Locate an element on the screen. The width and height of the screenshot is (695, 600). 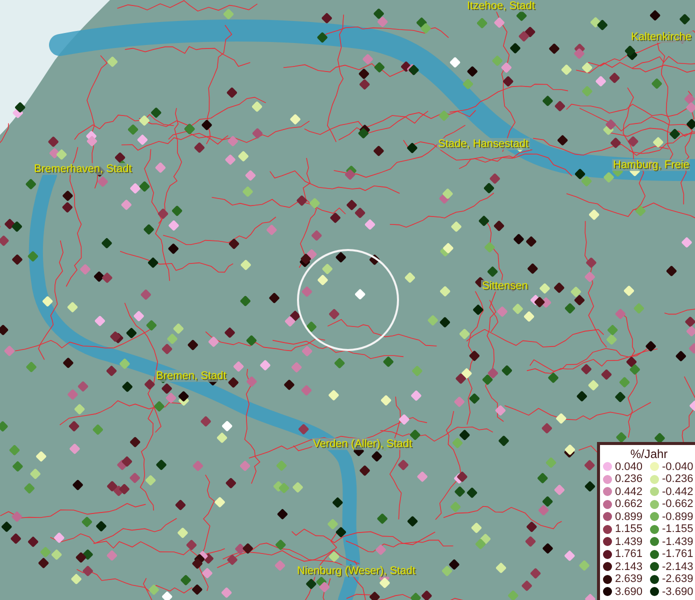
legend-value: -2.143 is located at coordinates (678, 566).